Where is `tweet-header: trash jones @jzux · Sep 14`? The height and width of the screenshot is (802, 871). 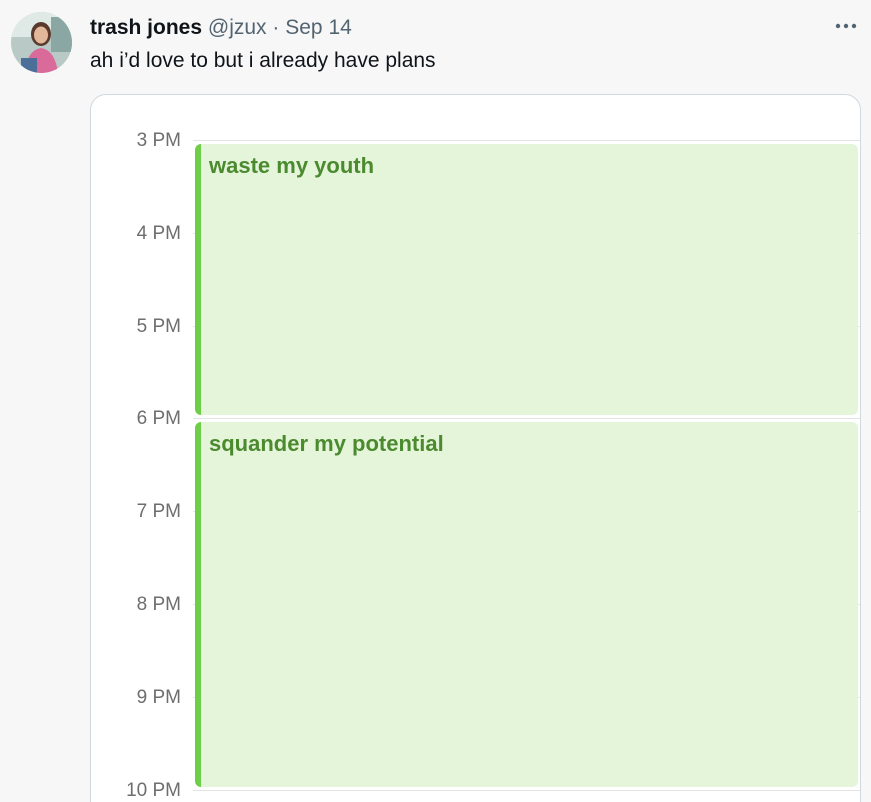 tweet-header: trash jones @jzux · Sep 14 is located at coordinates (221, 28).